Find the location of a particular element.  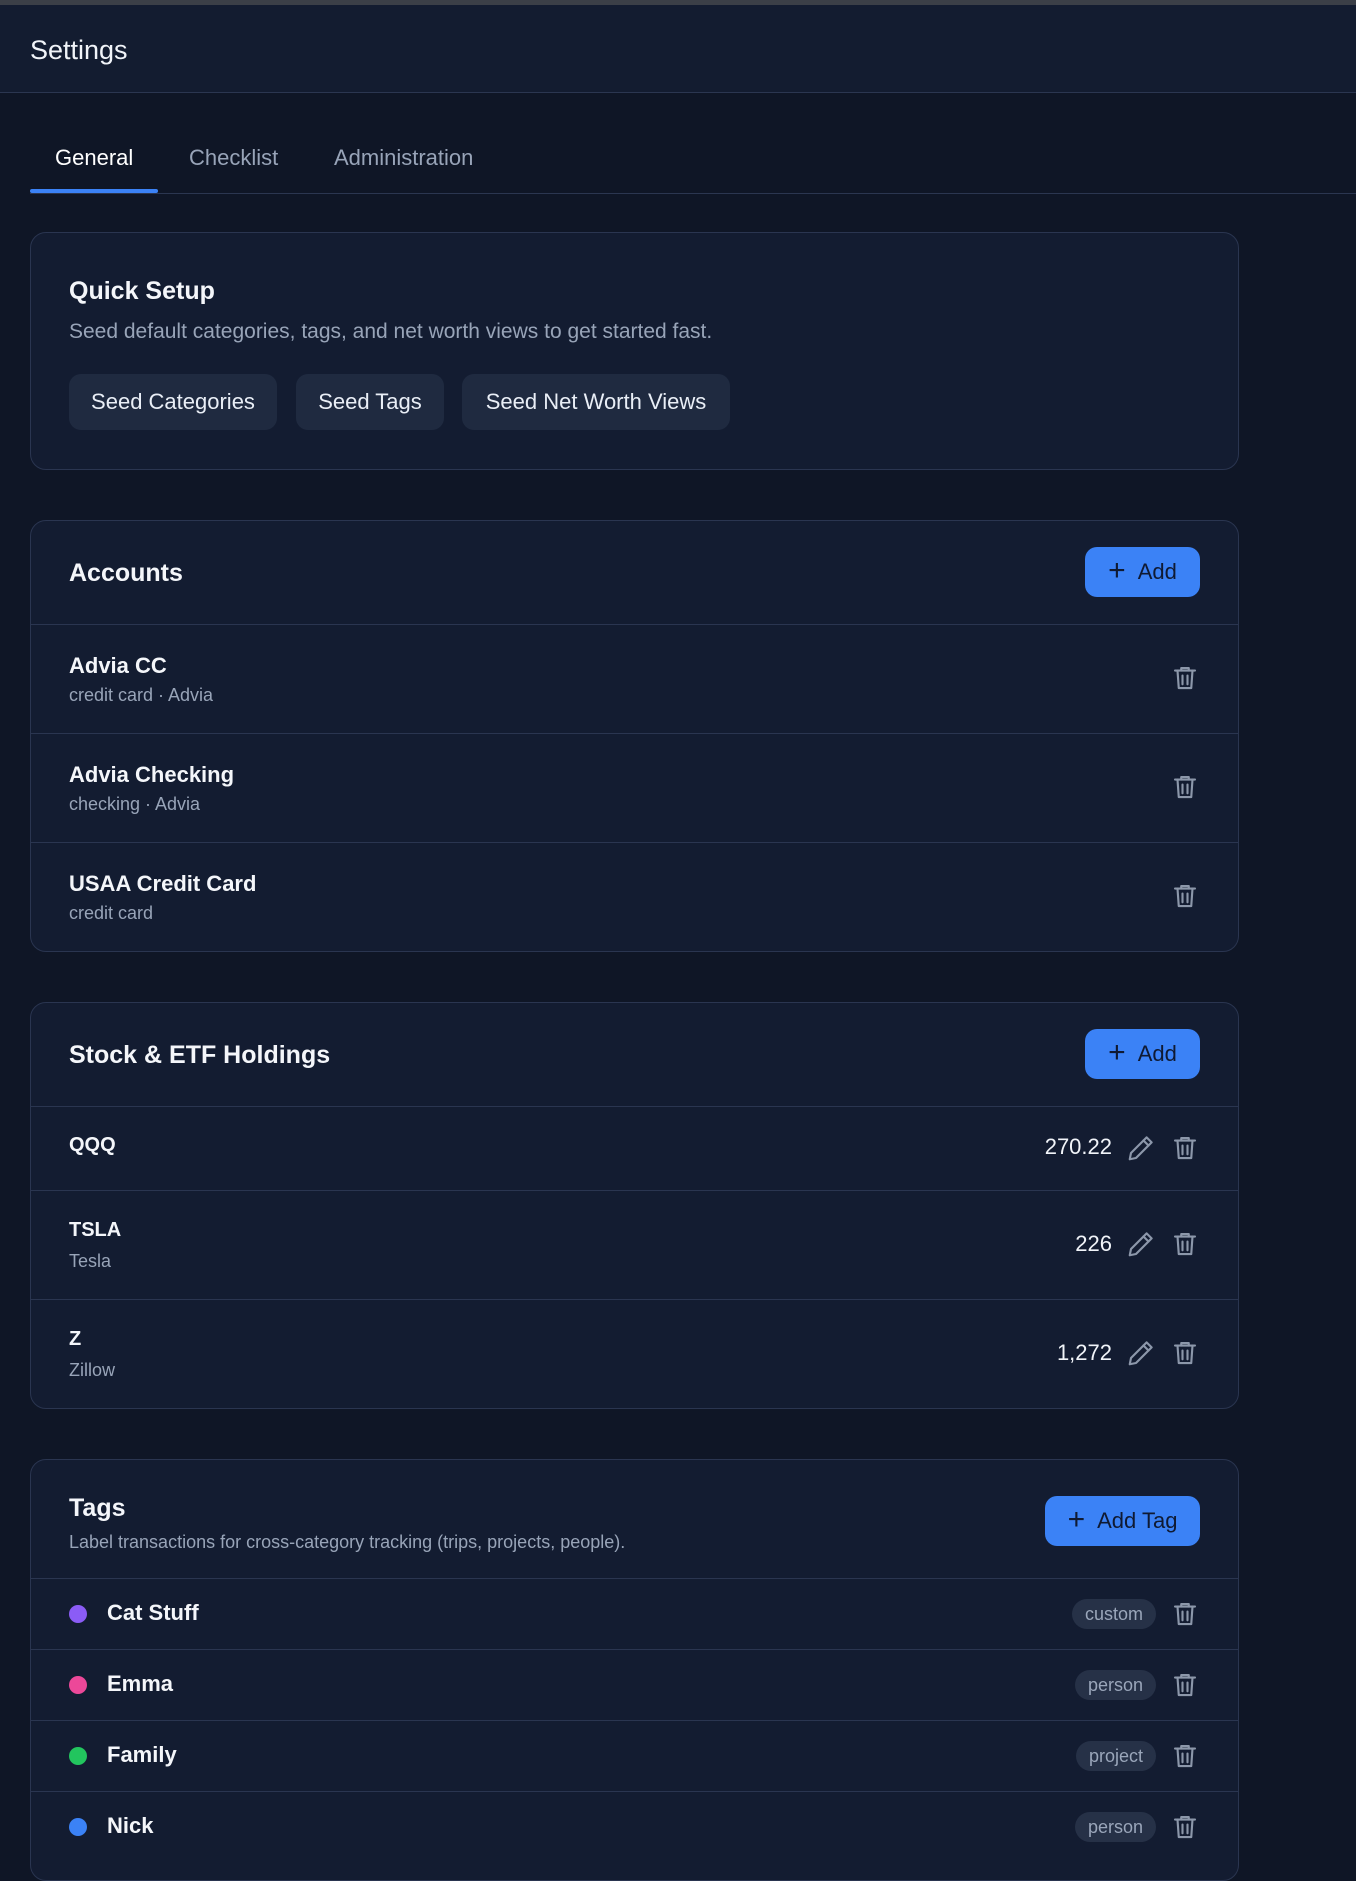

seed-net-worth-views-button: Seed Net Worth Views is located at coordinates (596, 402).